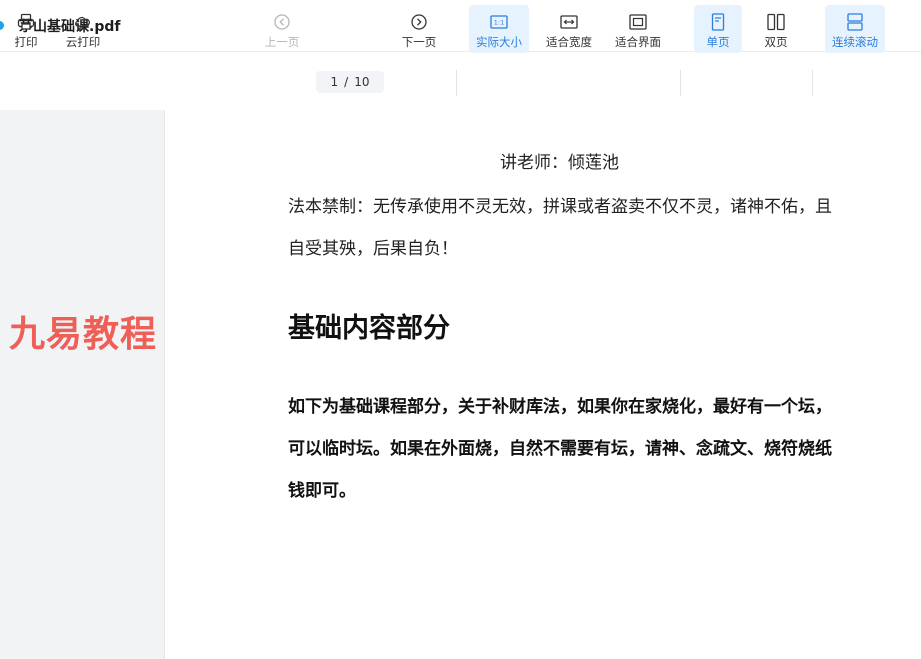  What do you see at coordinates (855, 22) in the screenshot?
I see `continuous-scroll-icon` at bounding box center [855, 22].